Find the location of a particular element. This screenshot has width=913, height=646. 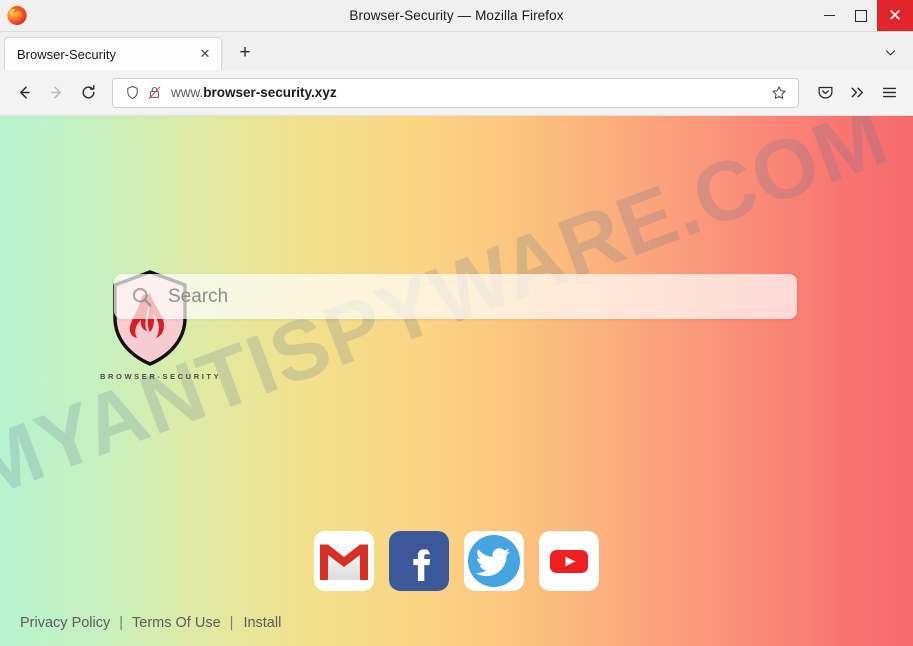

maximize-button is located at coordinates (861, 15).